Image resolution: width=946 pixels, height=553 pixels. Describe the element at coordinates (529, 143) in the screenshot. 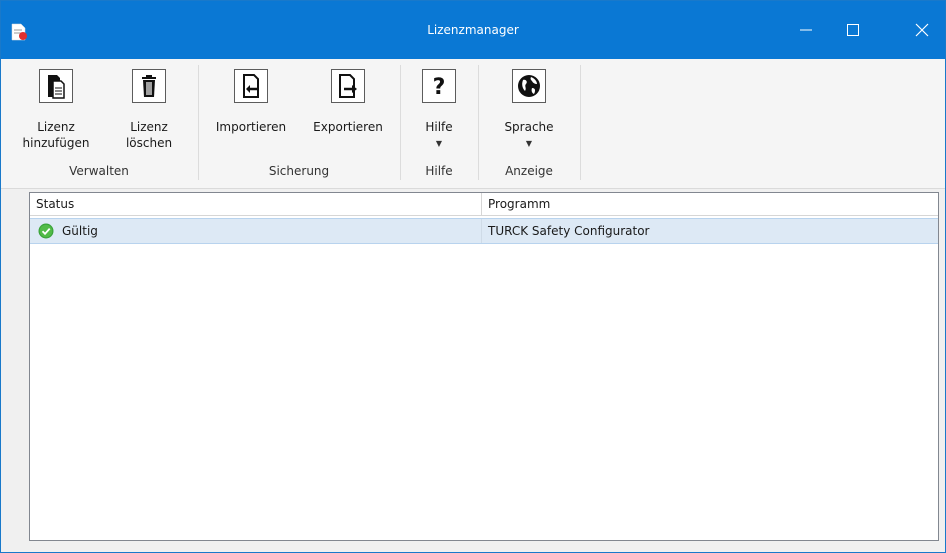

I see `language-dropdown-arrow: ▼` at that location.